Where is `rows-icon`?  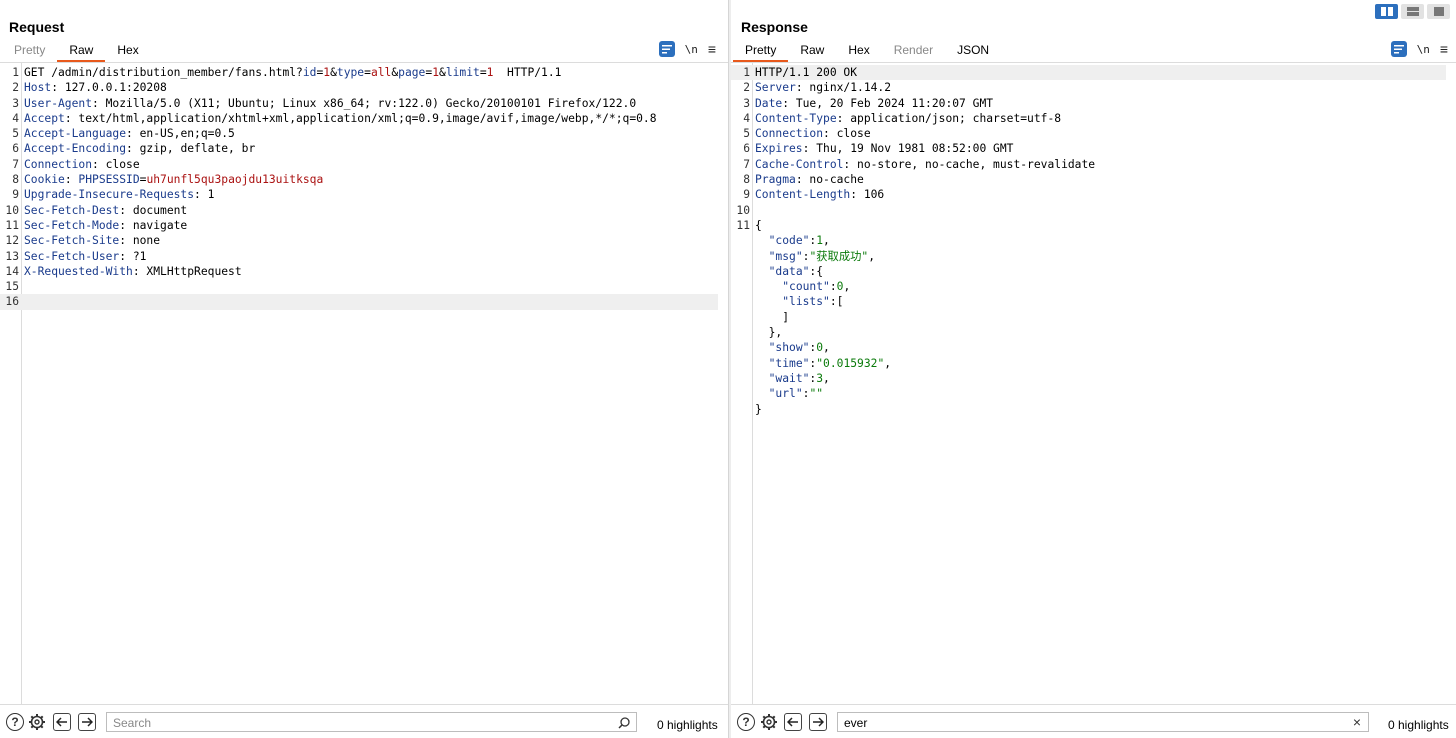
rows-icon is located at coordinates (1412, 11).